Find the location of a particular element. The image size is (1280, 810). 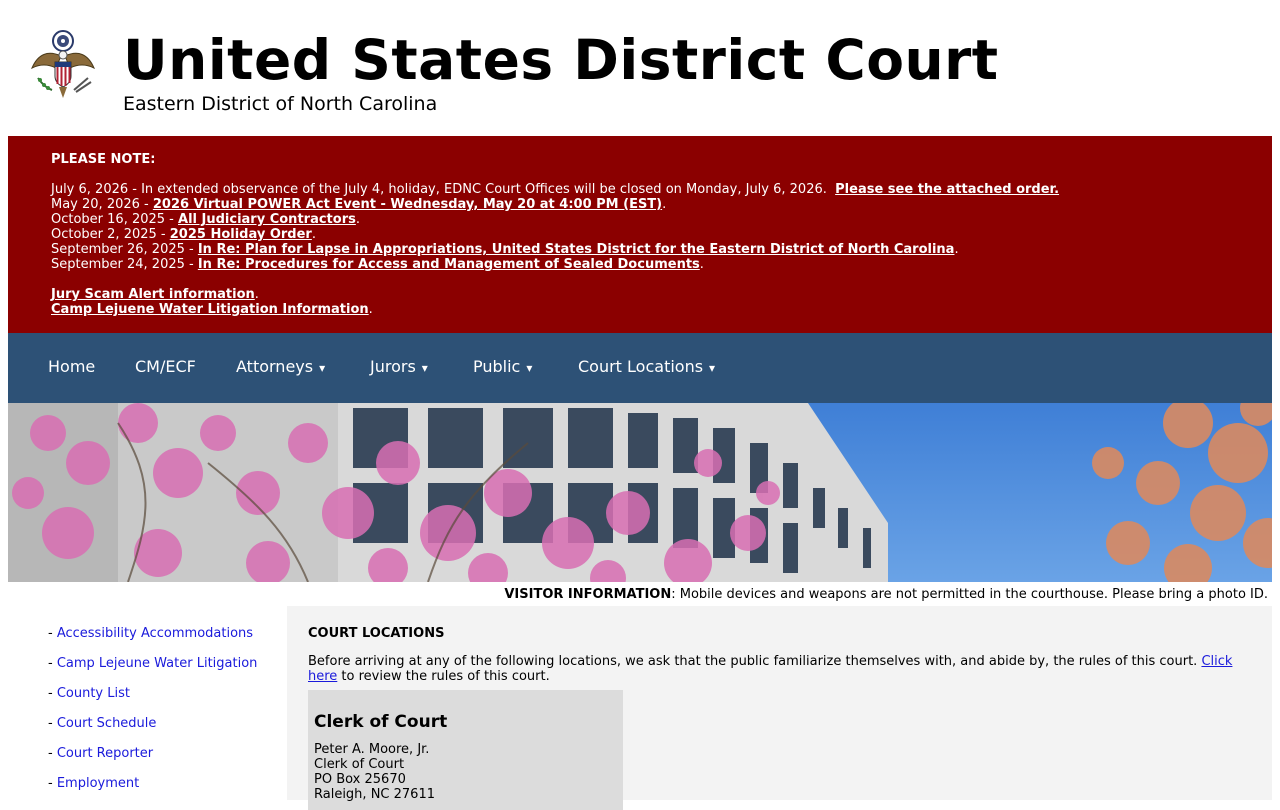

nav-label: Court Locations is located at coordinates (641, 366).